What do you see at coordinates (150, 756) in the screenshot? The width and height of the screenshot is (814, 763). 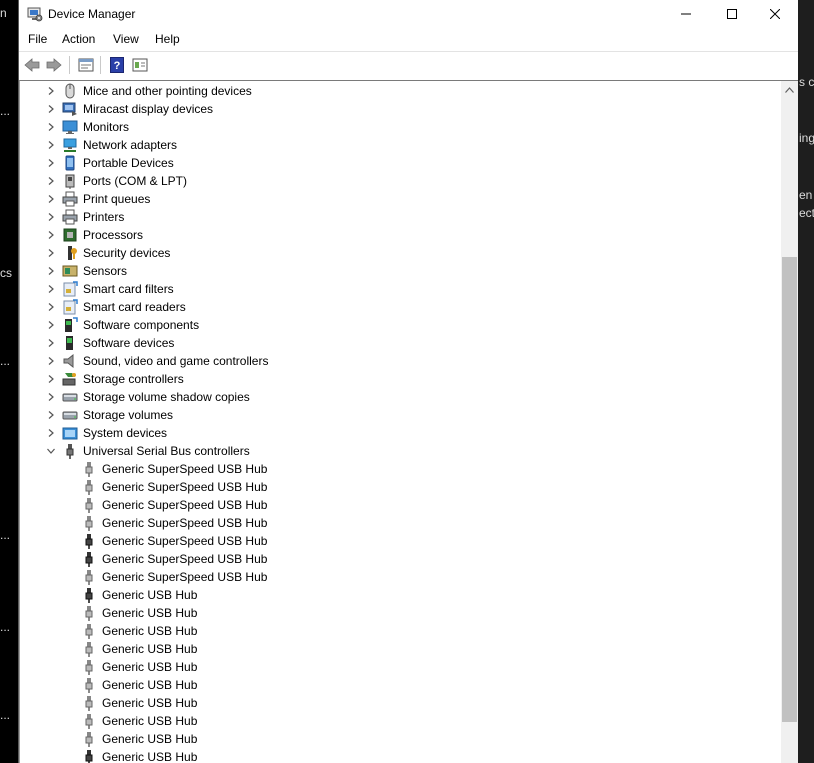 I see `tree-device-label: Generic USB Hub` at bounding box center [150, 756].